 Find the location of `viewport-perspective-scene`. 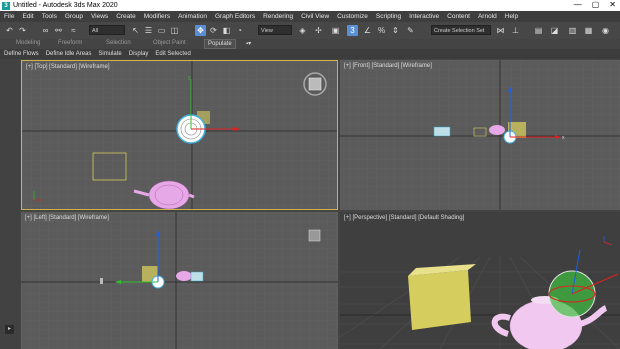

viewport-perspective-scene is located at coordinates (480, 292).